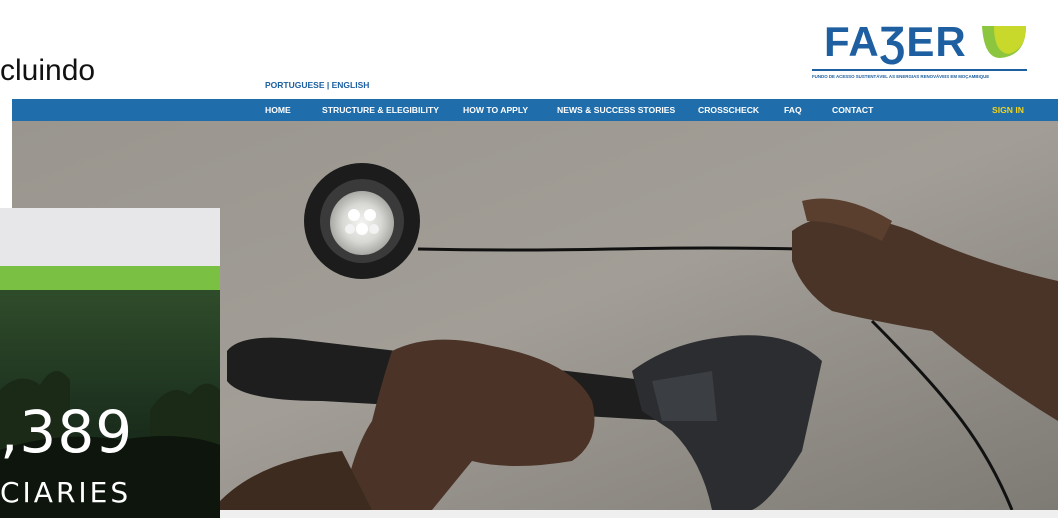  I want to click on language-switcher: PORTUGUESE | ENGLISH, so click(317, 85).